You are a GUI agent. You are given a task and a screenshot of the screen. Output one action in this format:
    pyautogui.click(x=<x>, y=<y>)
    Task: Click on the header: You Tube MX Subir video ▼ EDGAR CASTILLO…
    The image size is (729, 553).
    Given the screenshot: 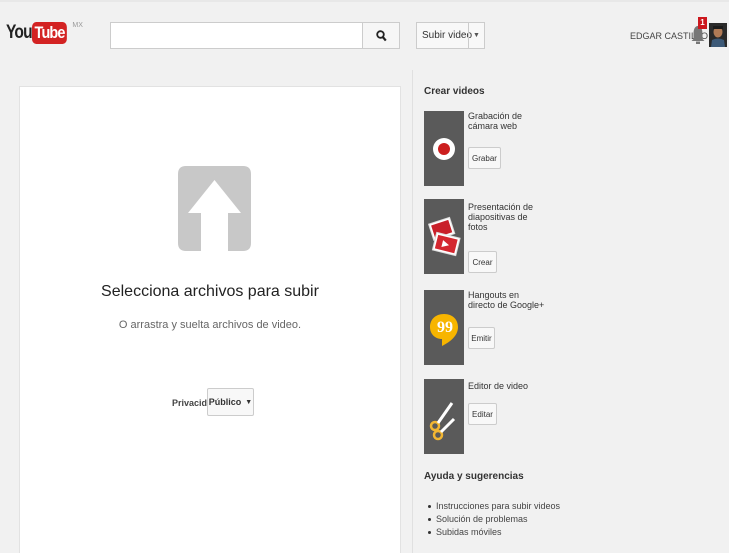 What is the action you would take?
    pyautogui.click(x=364, y=35)
    